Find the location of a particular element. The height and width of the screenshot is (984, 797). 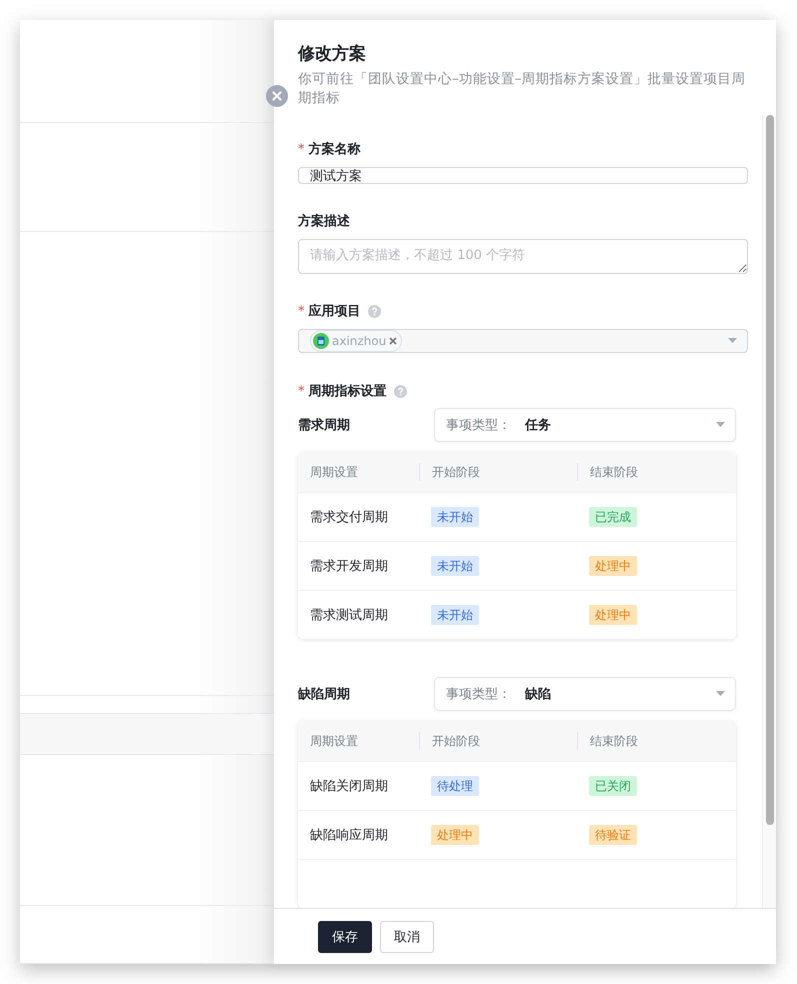

stage-tag: 已关闭 is located at coordinates (613, 786).